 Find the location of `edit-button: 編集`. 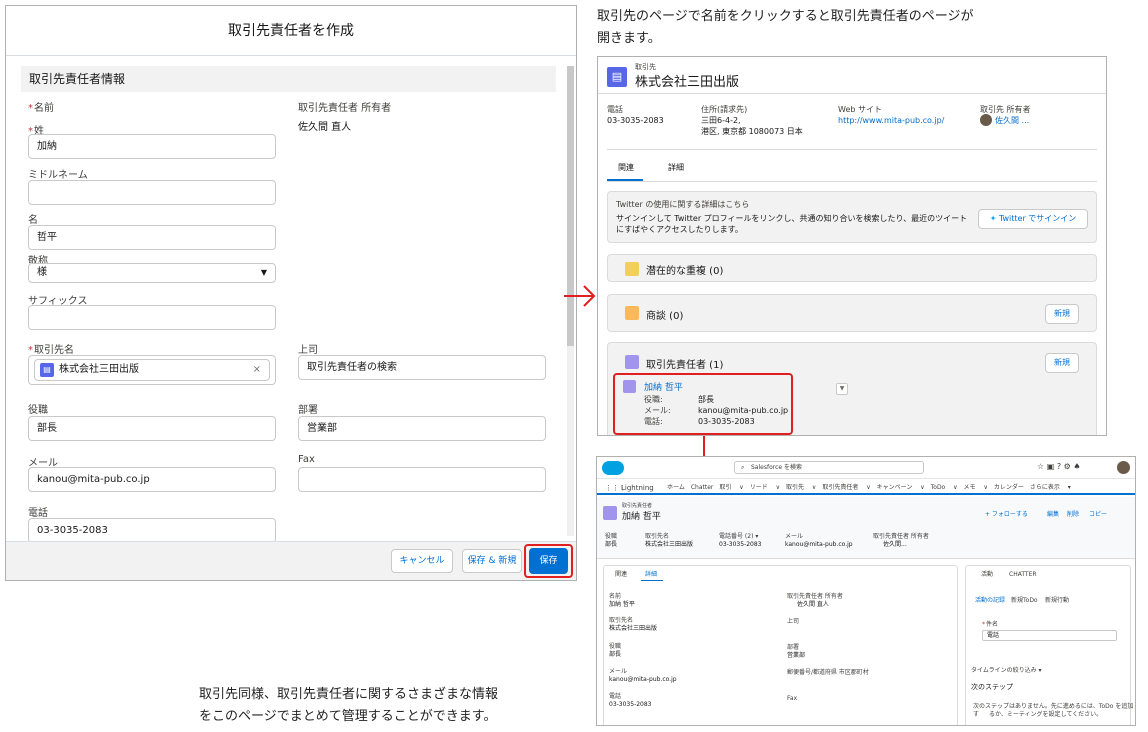

edit-button: 編集 is located at coordinates (1053, 515).